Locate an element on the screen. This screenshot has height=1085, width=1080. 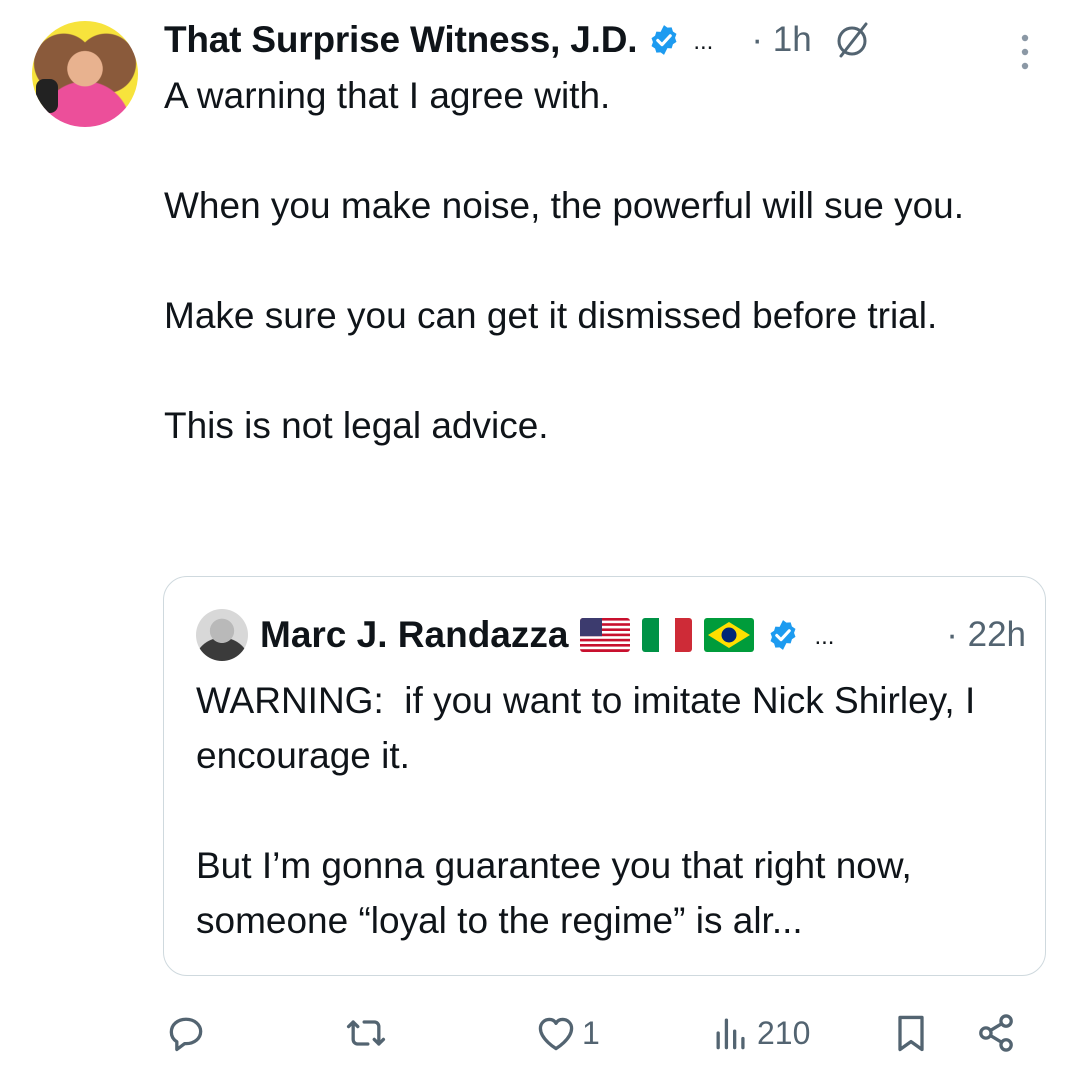
bookmark-icon is located at coordinates (911, 1033).